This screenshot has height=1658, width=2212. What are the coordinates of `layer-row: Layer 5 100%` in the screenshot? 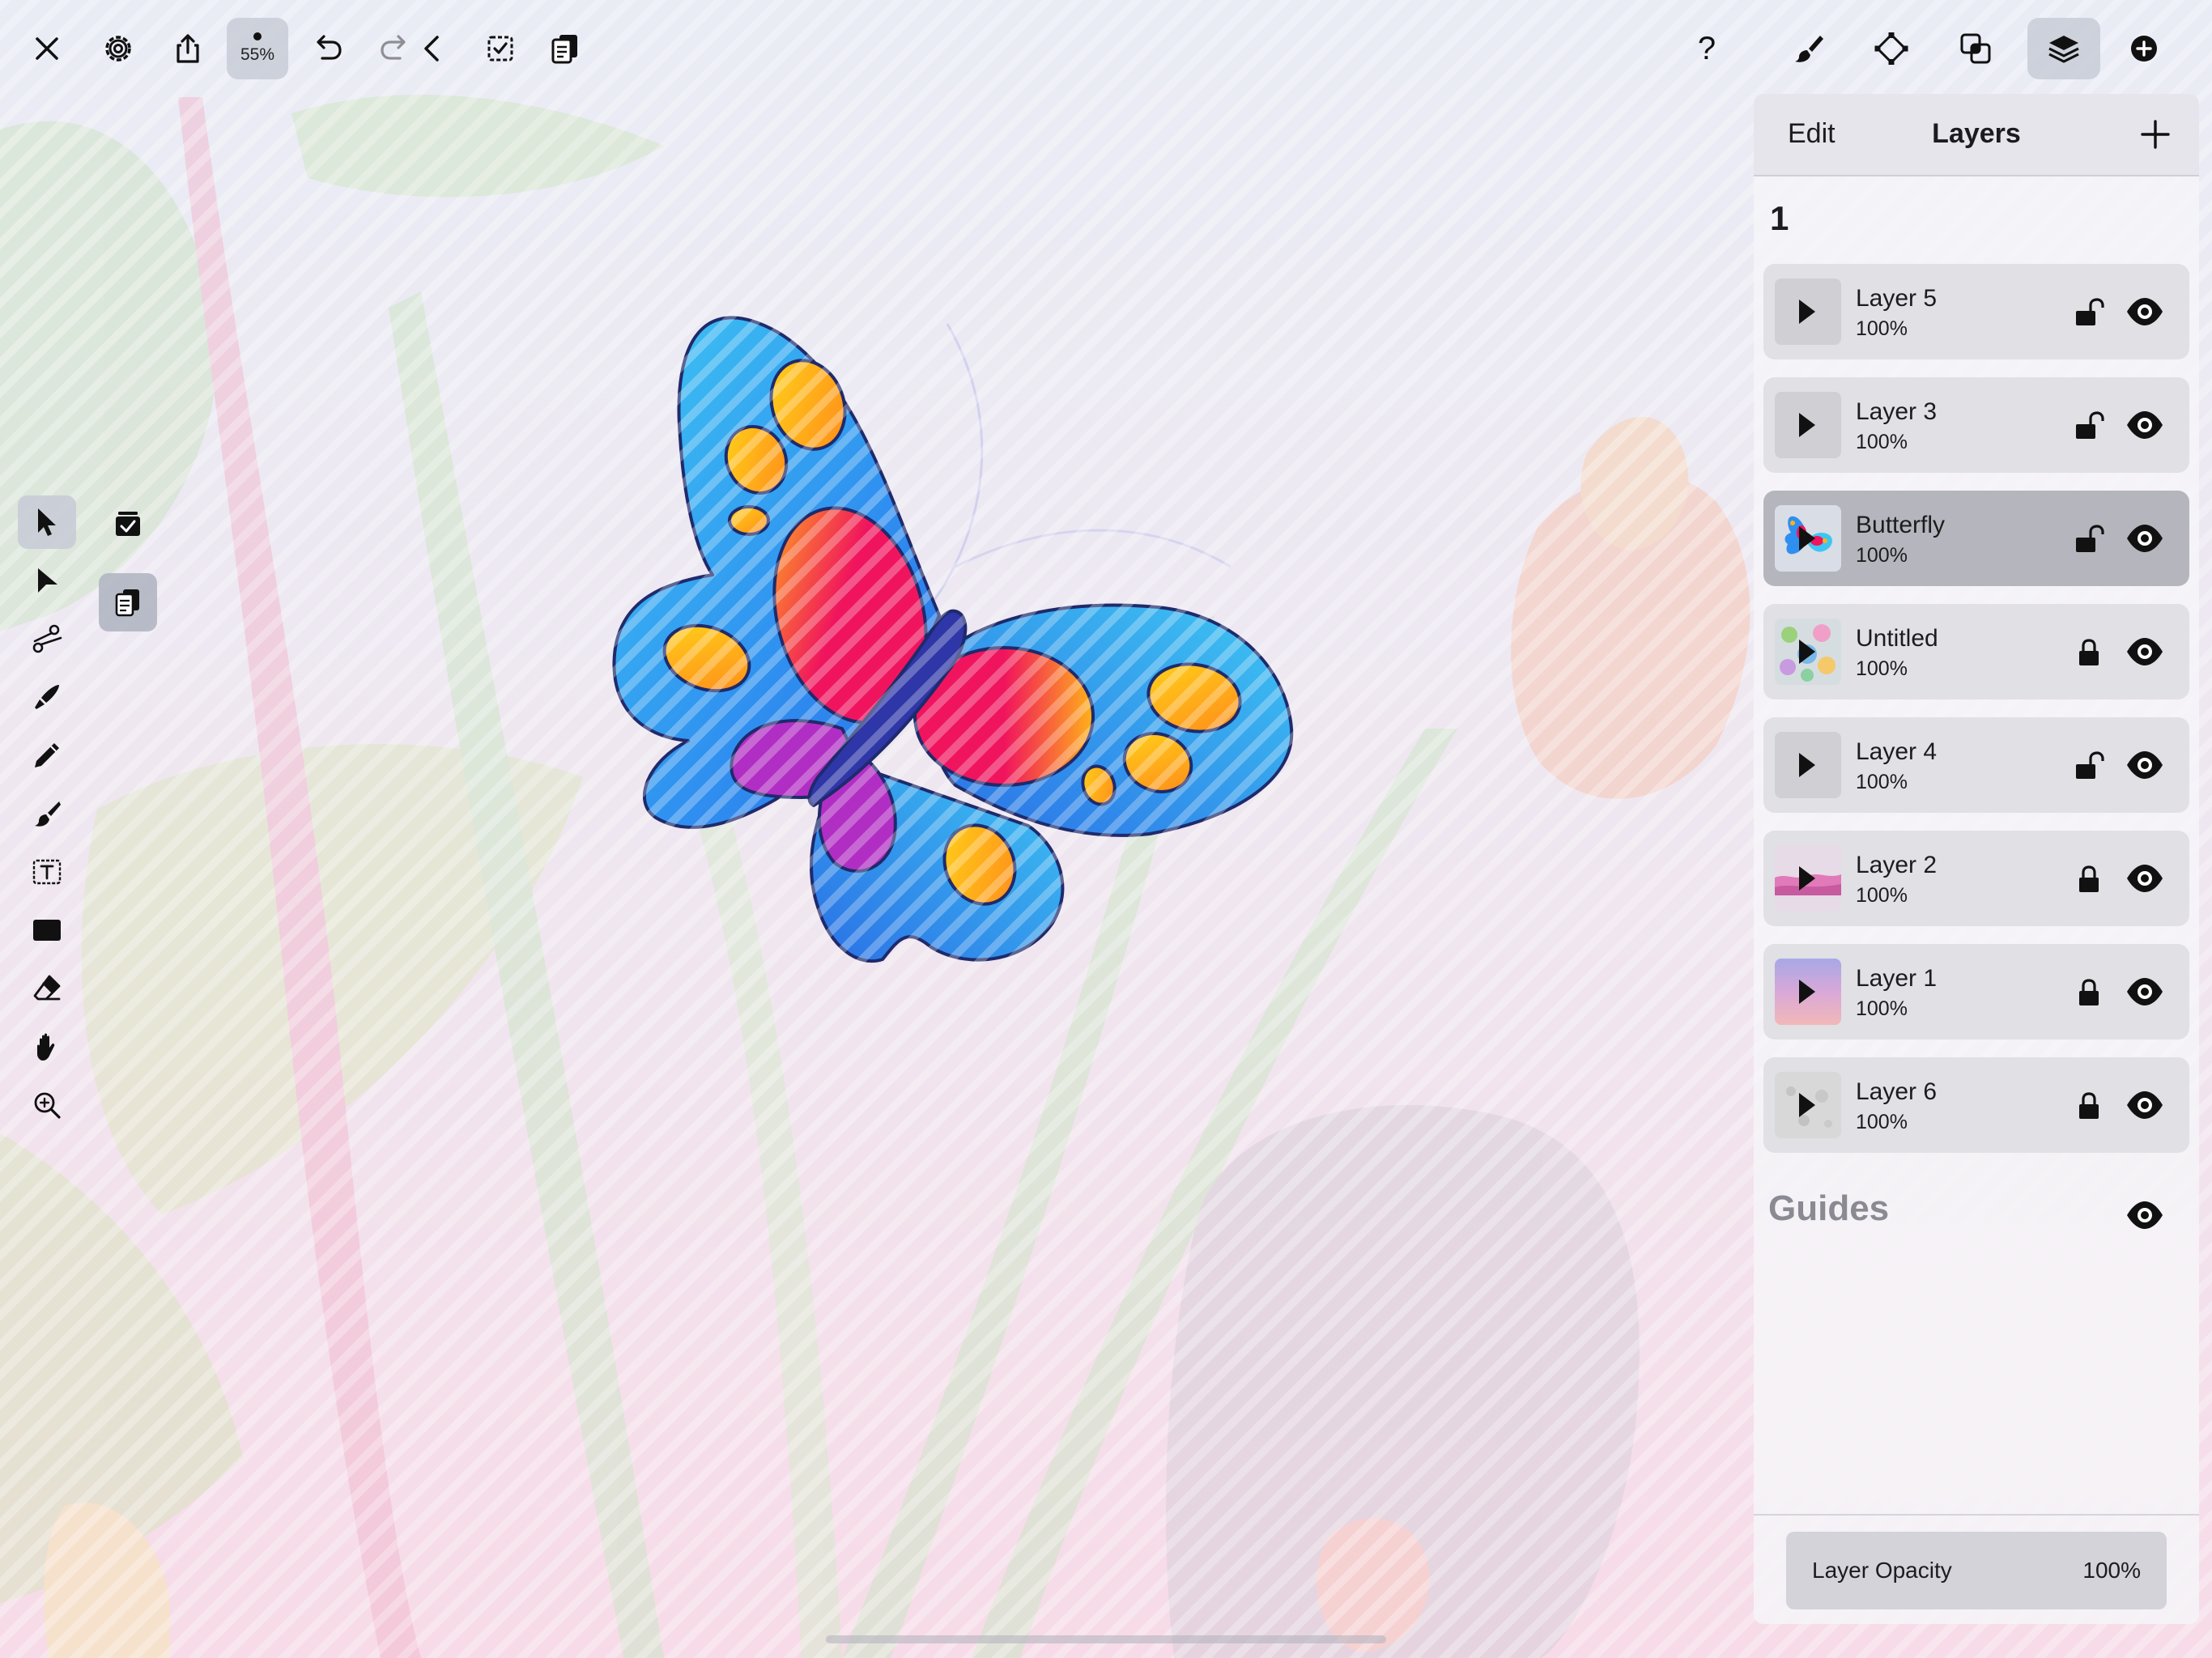 It's located at (1976, 311).